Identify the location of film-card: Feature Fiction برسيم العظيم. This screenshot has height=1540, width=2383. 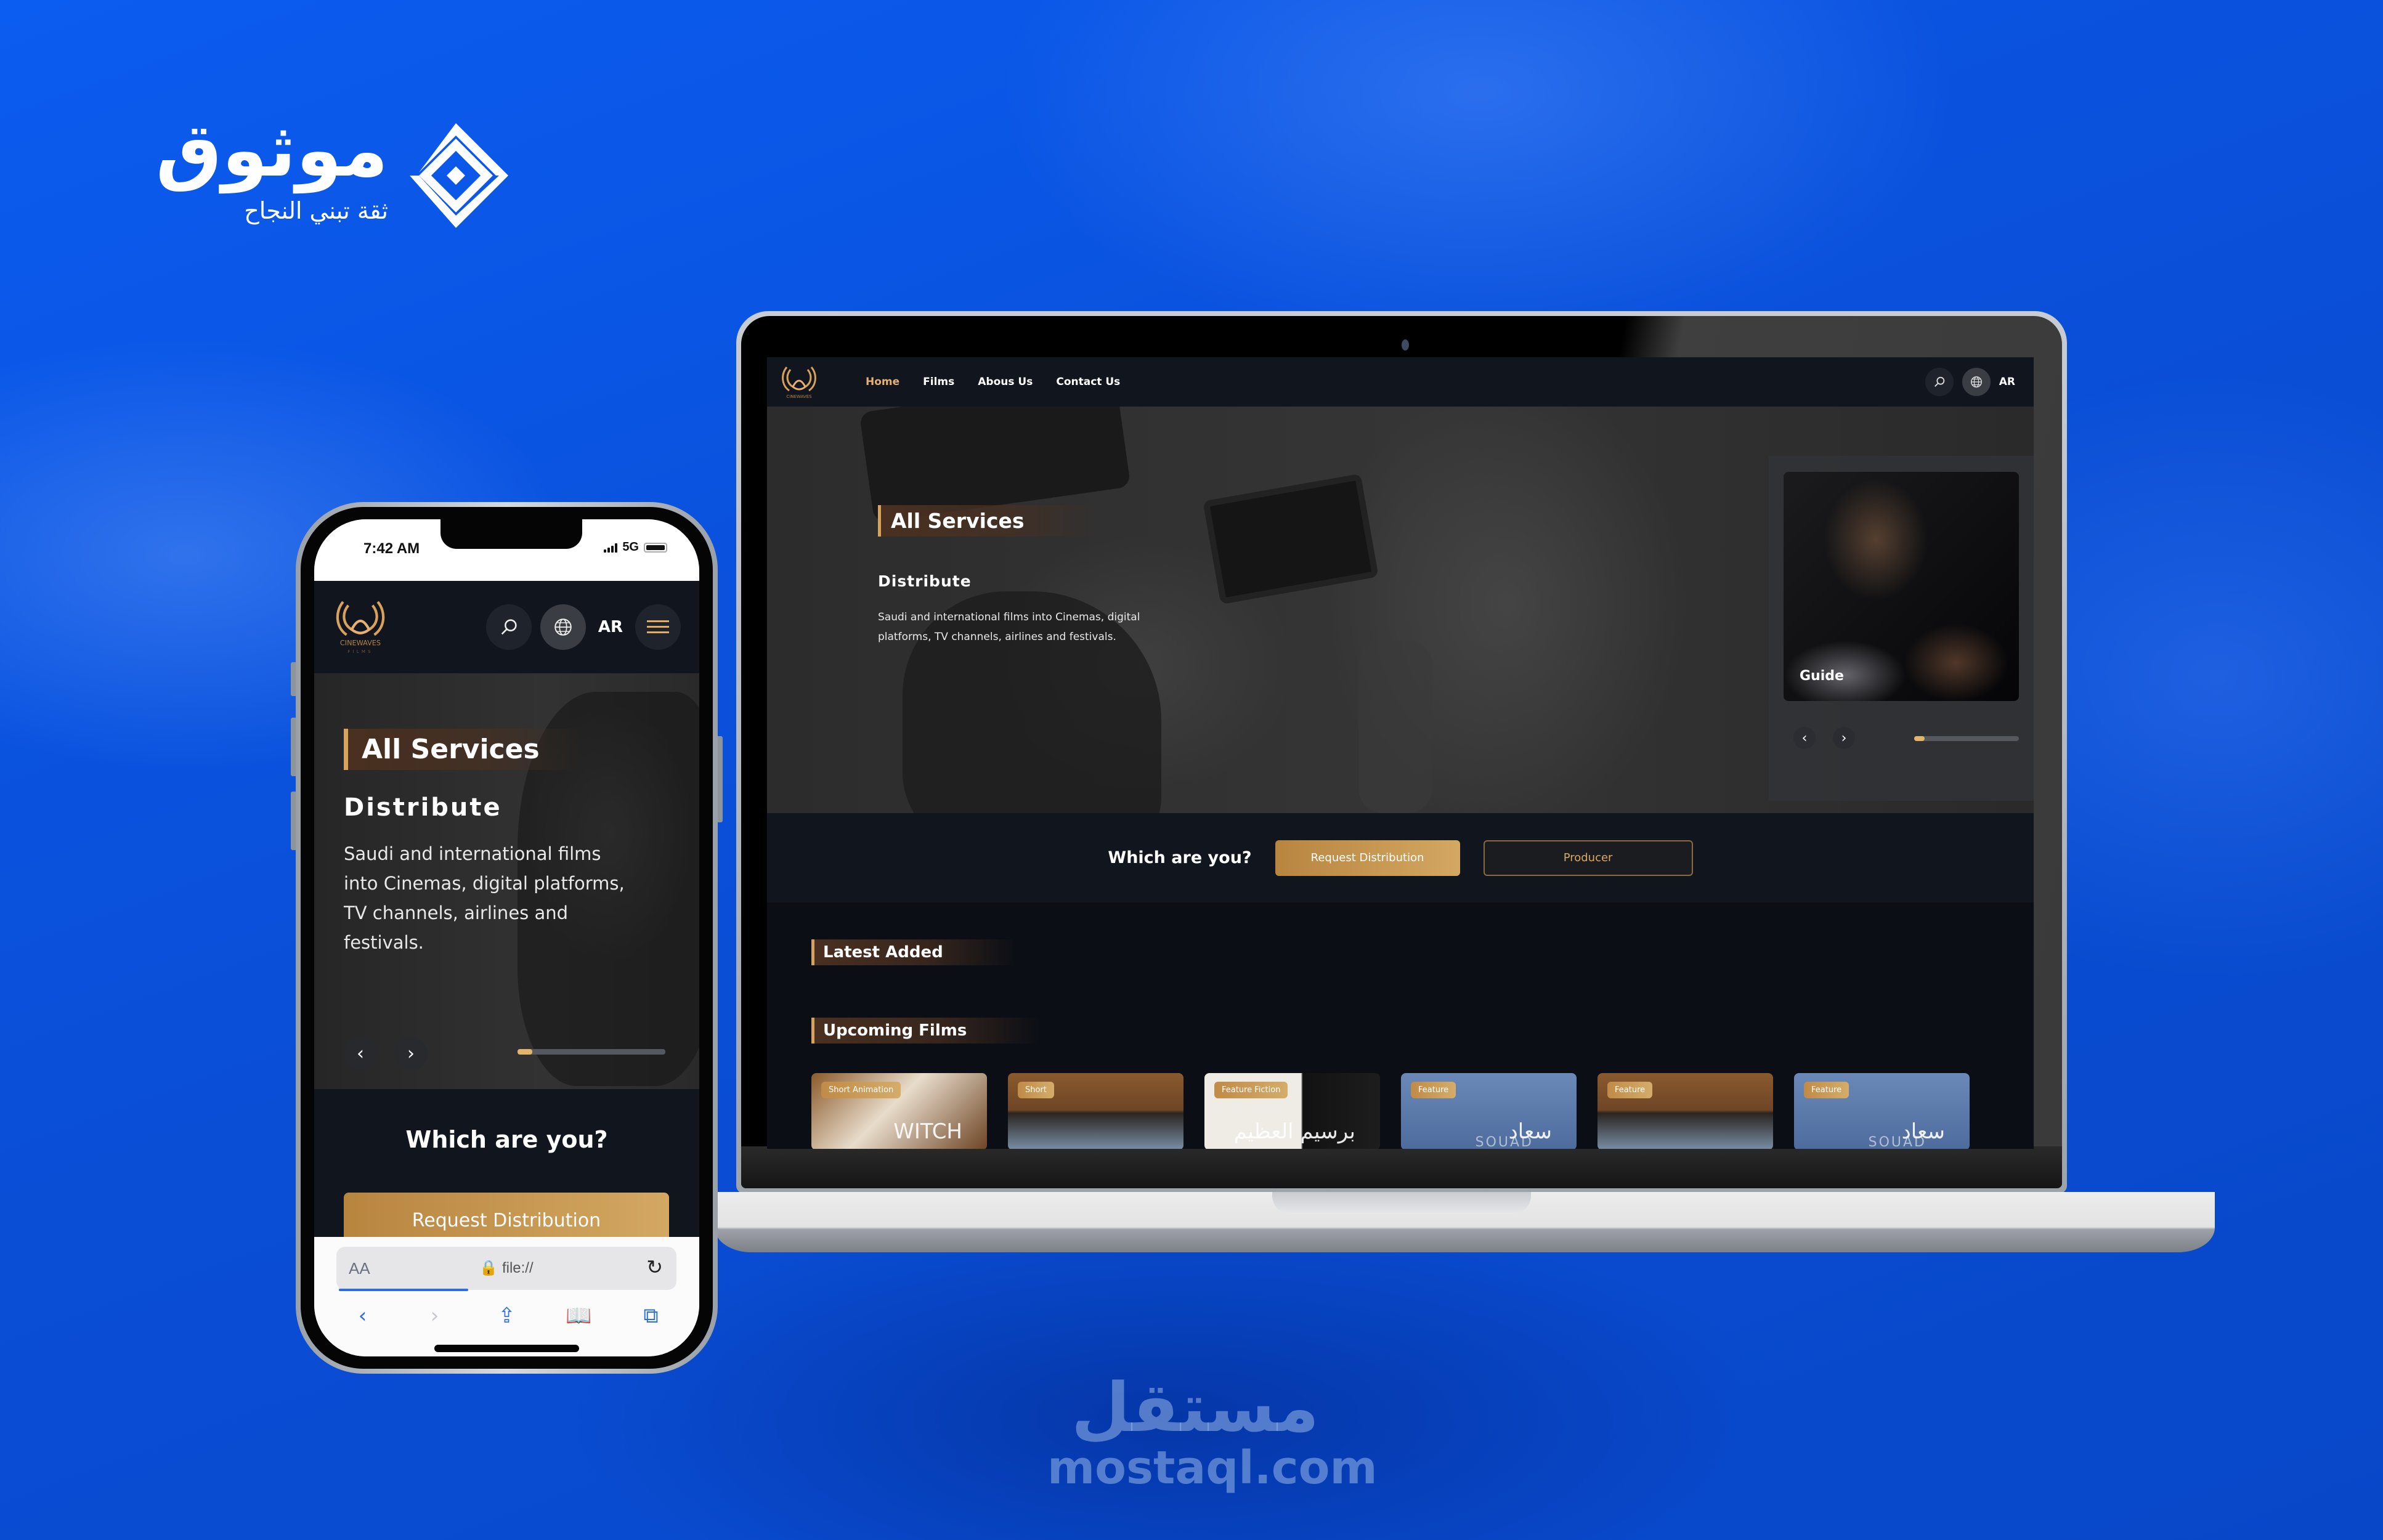
(1292, 1111).